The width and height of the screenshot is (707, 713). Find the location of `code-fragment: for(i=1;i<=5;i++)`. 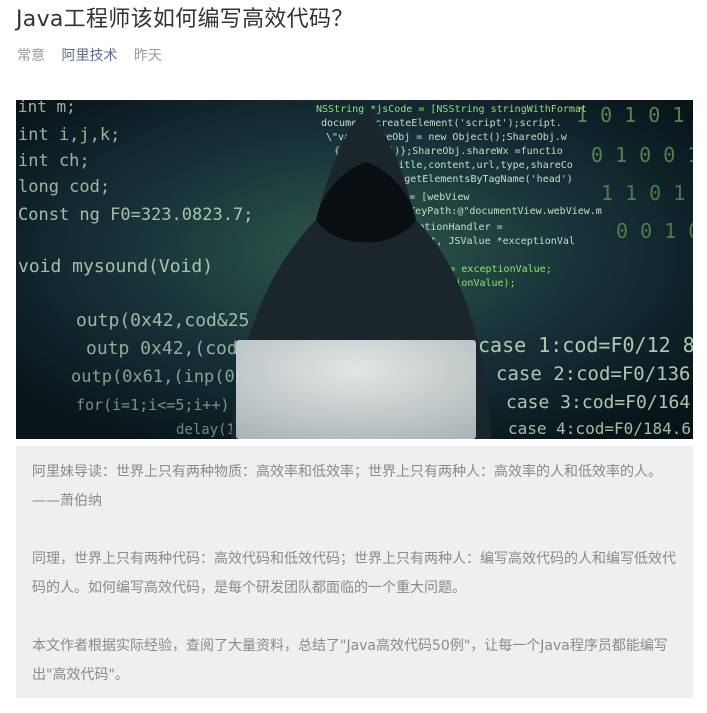

code-fragment: for(i=1;i<=5;i++) is located at coordinates (153, 405).